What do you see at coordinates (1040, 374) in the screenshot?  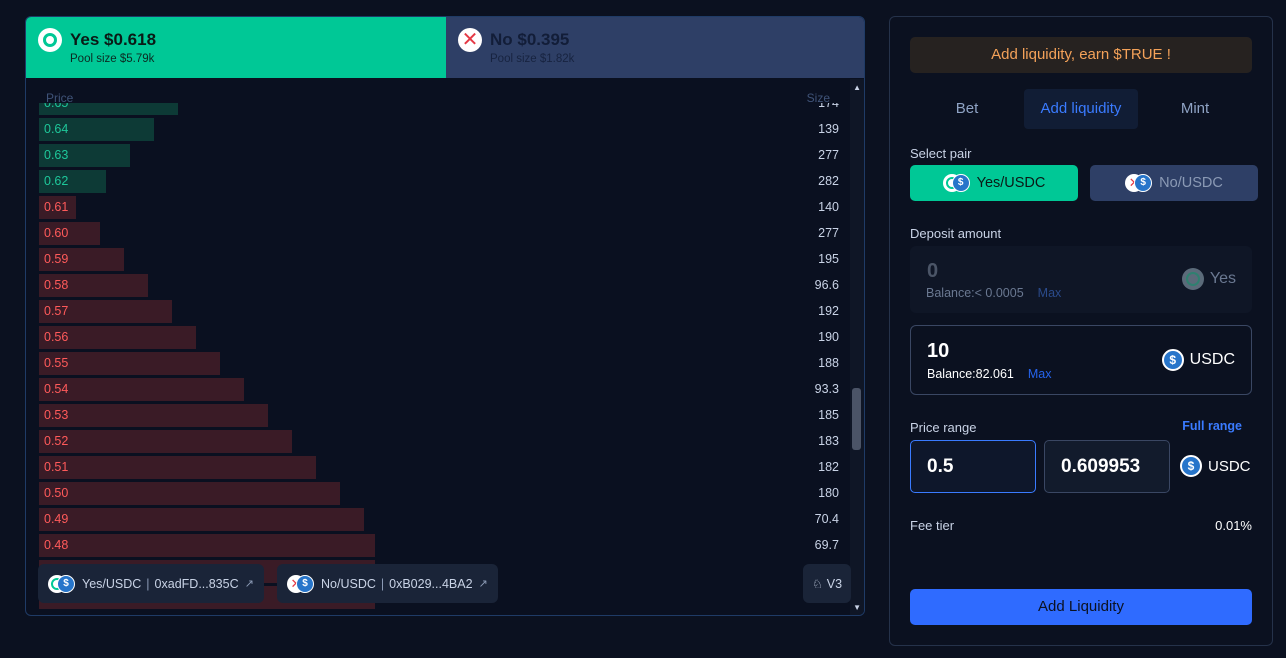 I see `deposit-usdc-max-button: Max` at bounding box center [1040, 374].